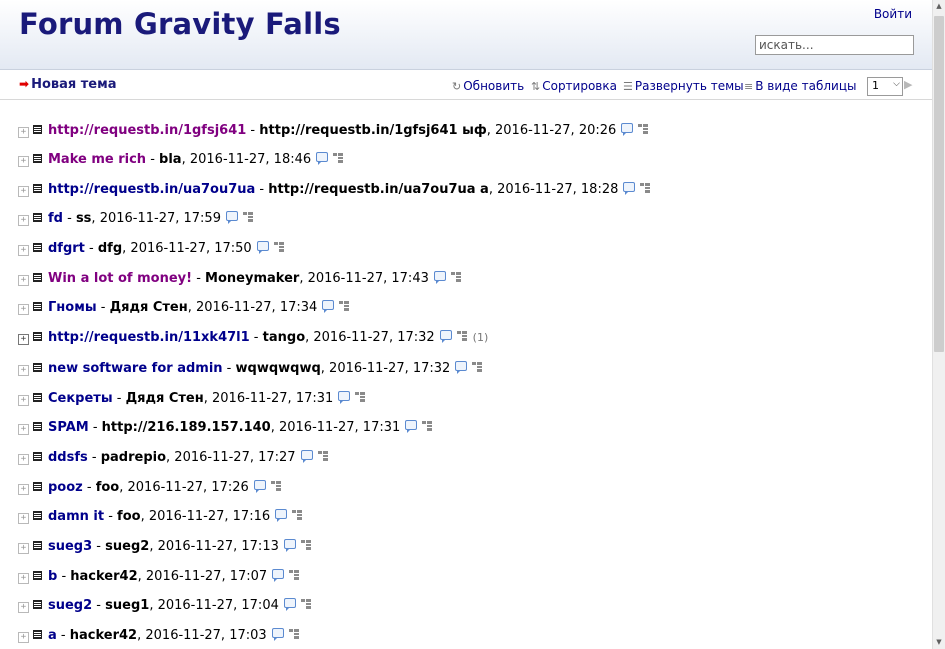 This screenshot has height=649, width=945. What do you see at coordinates (188, 487) in the screenshot?
I see `topic-date: 2016-11-27, 17:26` at bounding box center [188, 487].